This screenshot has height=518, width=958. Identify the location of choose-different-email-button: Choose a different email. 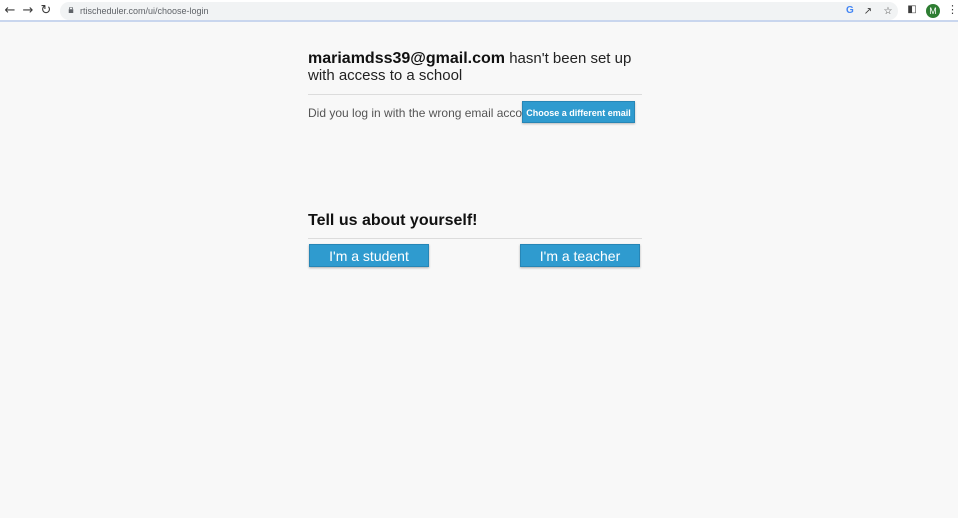
(578, 112).